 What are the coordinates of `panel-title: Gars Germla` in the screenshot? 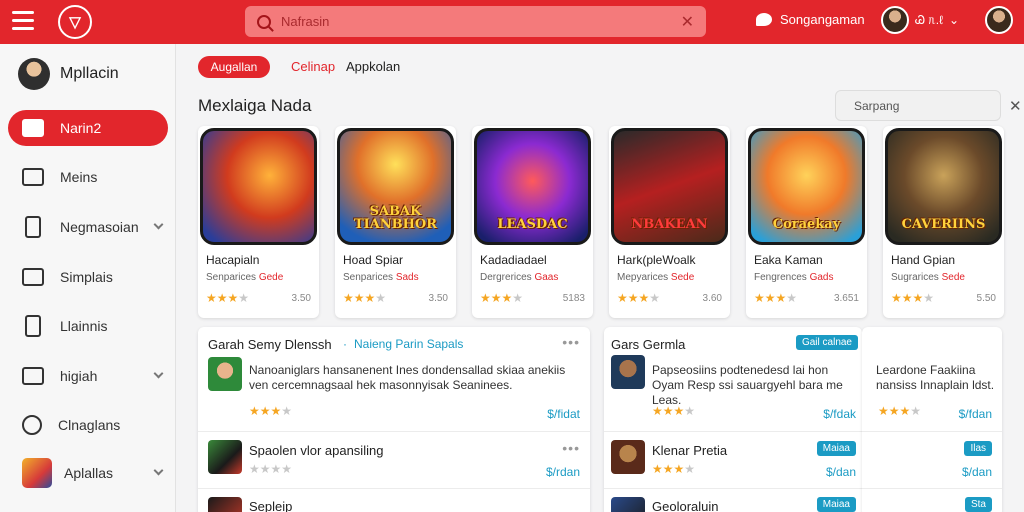 It's located at (648, 344).